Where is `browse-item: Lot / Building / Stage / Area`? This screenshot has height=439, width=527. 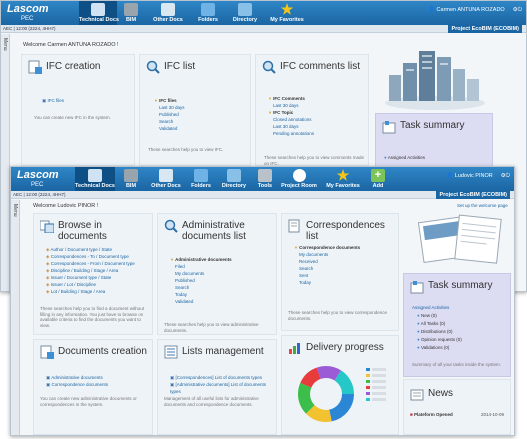
browse-item: Lot / Building / Stage / Area is located at coordinates (90, 291).